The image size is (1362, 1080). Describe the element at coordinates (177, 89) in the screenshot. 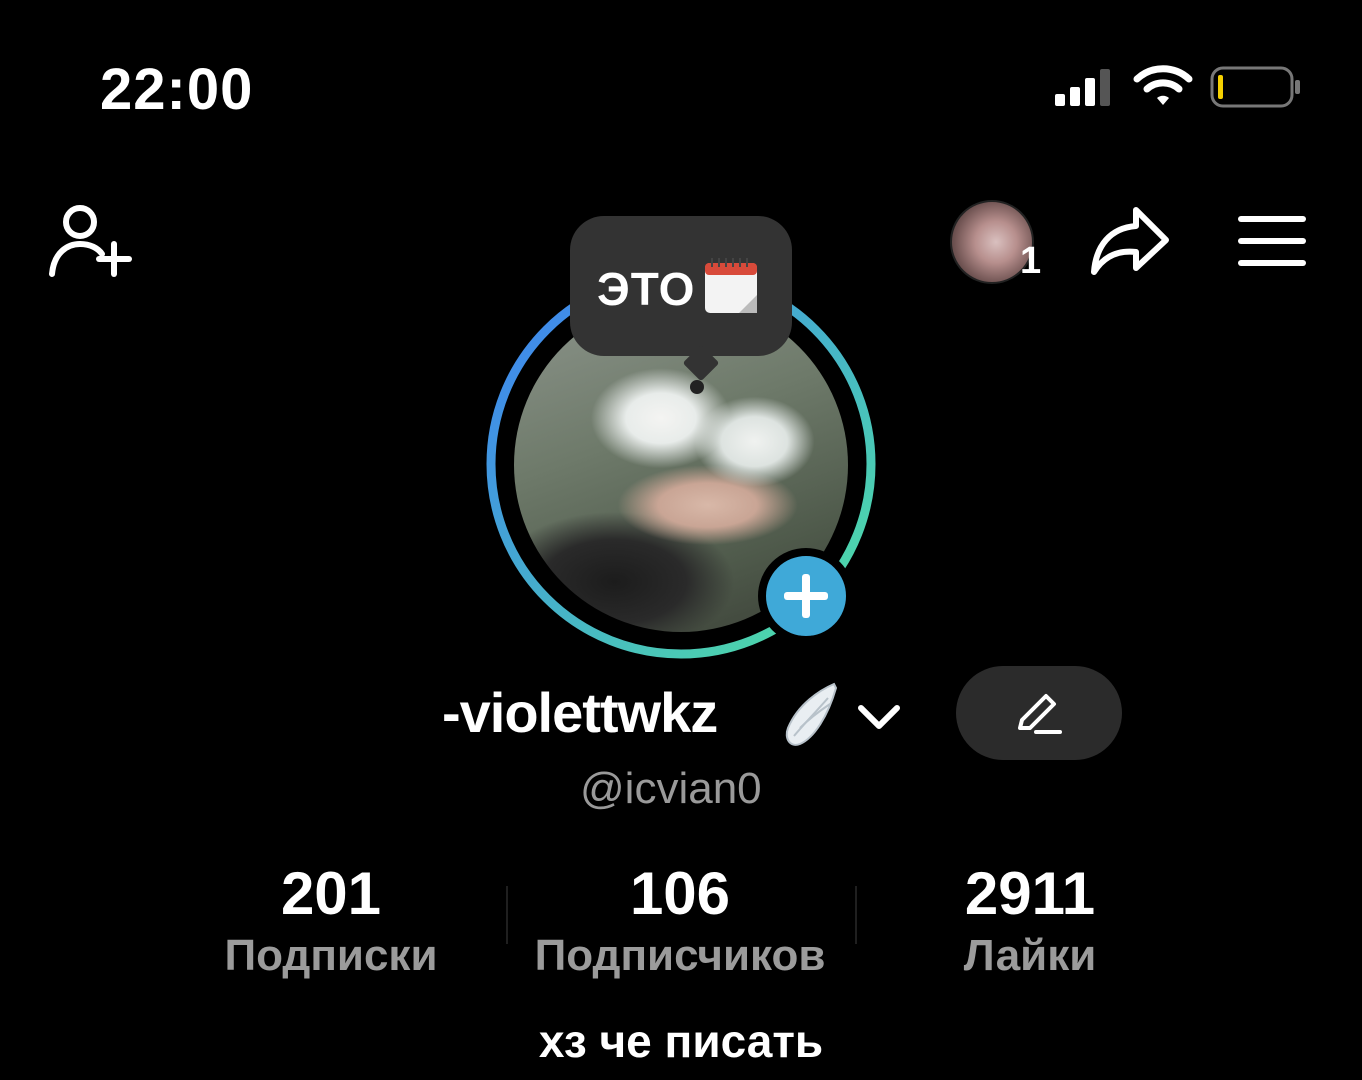

I see `status-time: 22:00` at that location.